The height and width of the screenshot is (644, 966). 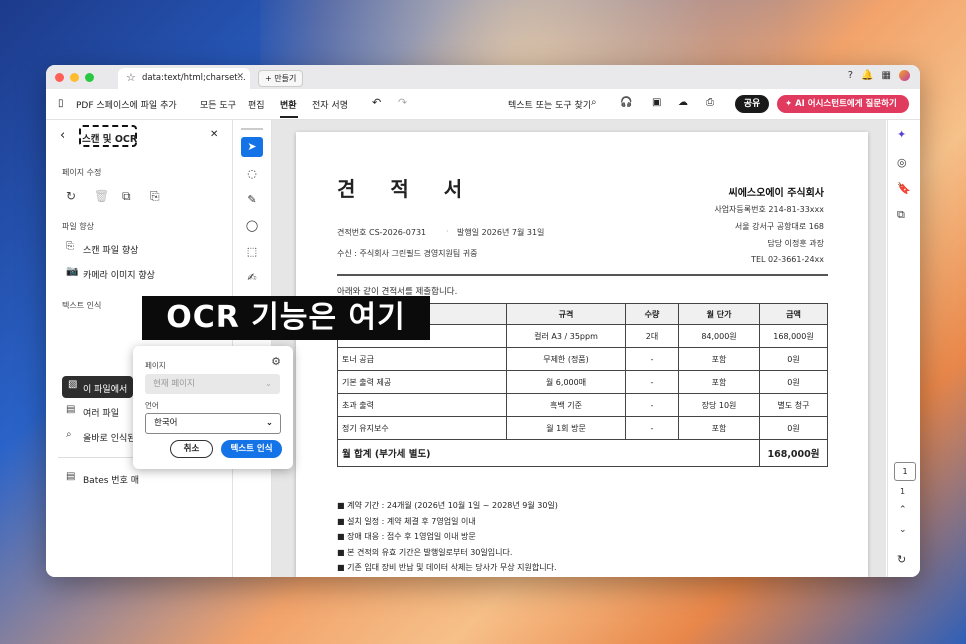 What do you see at coordinates (62, 135) in the screenshot?
I see `back-icon: ‹` at bounding box center [62, 135].